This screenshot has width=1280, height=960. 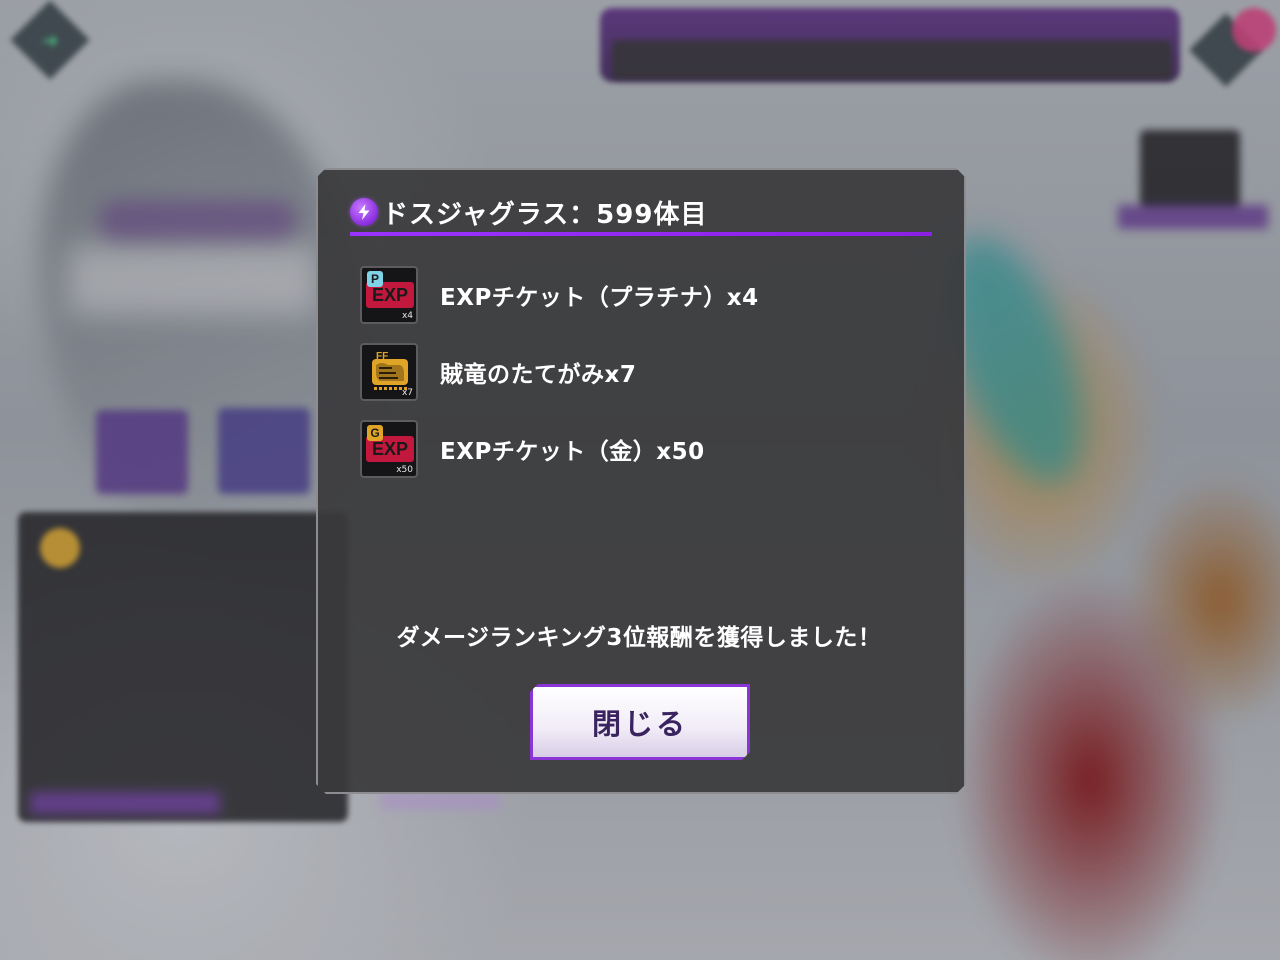 What do you see at coordinates (389, 295) in the screenshot?
I see `exp-ticket-platinum-icon: EXP P x4` at bounding box center [389, 295].